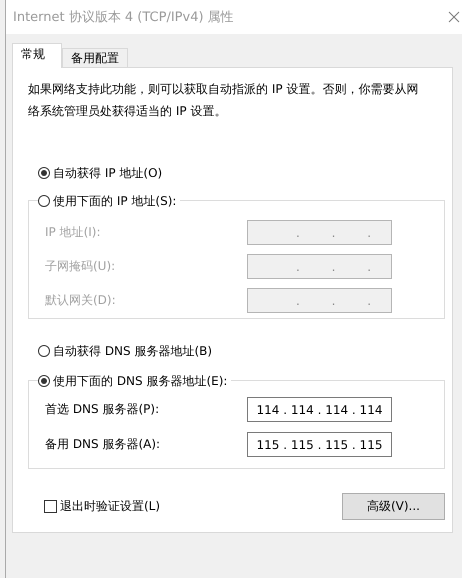 The height and width of the screenshot is (578, 462). I want to click on radio-label: 自动获得 IP 地址(O), so click(107, 173).